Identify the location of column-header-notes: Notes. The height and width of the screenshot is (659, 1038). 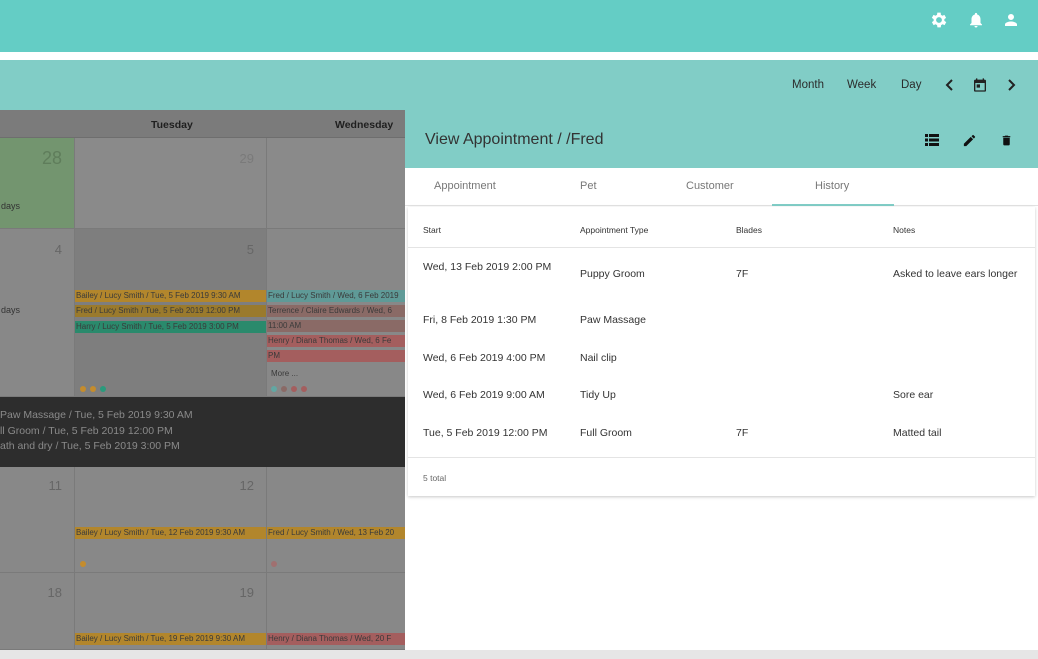
(904, 230).